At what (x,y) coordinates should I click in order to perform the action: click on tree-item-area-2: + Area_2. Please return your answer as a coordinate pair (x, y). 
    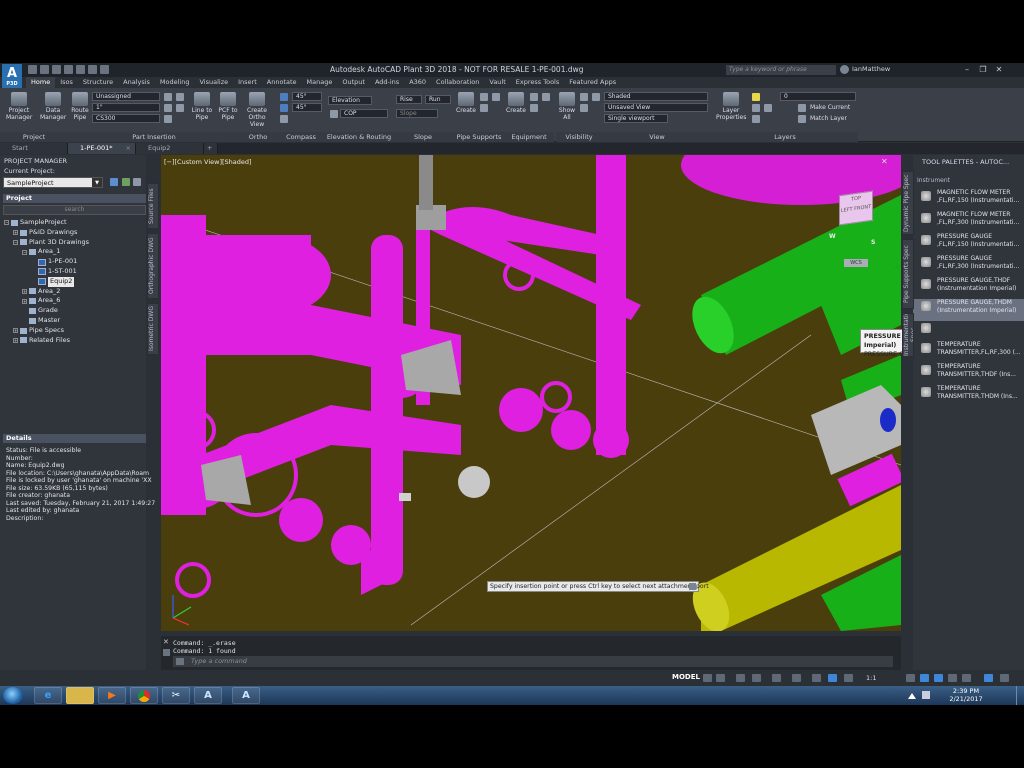
    Looking at the image, I should click on (74, 292).